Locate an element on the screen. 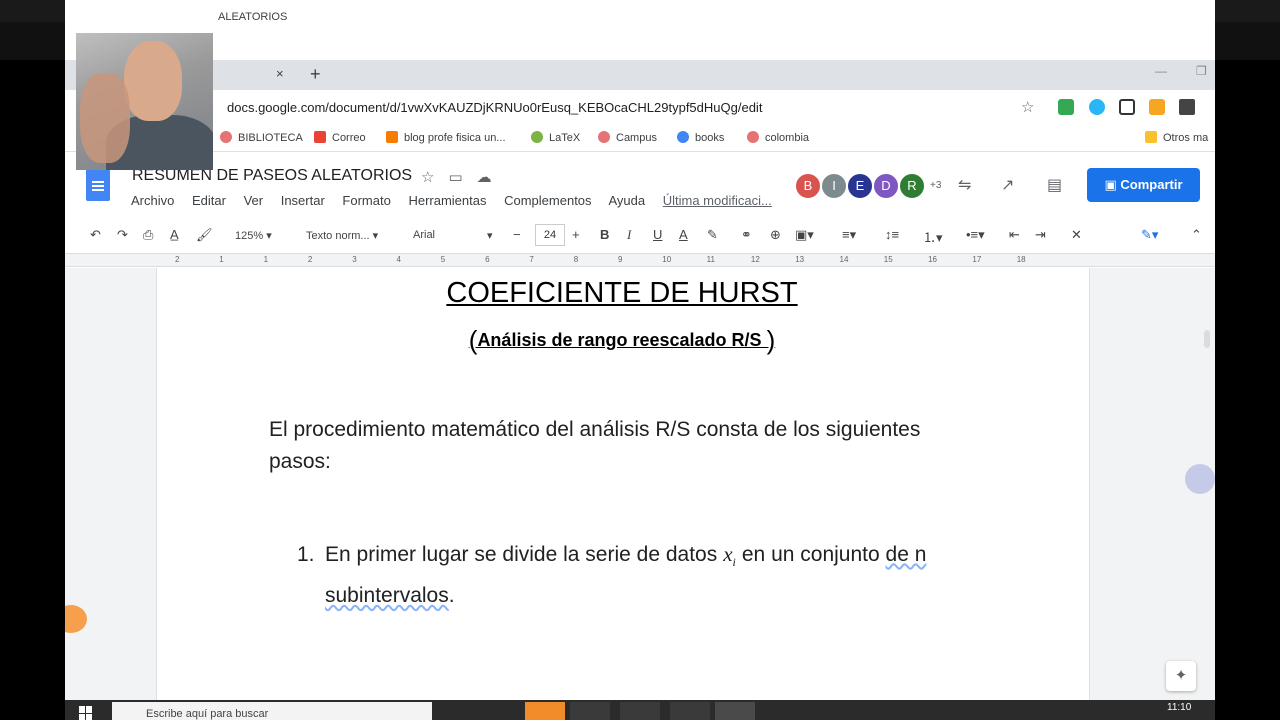  menu-complementos: Complementos is located at coordinates (547, 200).